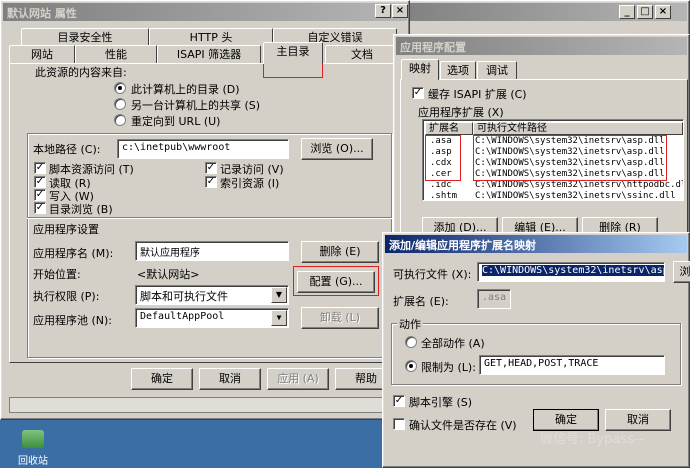 Image resolution: width=690 pixels, height=468 pixels. What do you see at coordinates (205, 405) in the screenshot?
I see `horizontal-scrollbar` at bounding box center [205, 405].